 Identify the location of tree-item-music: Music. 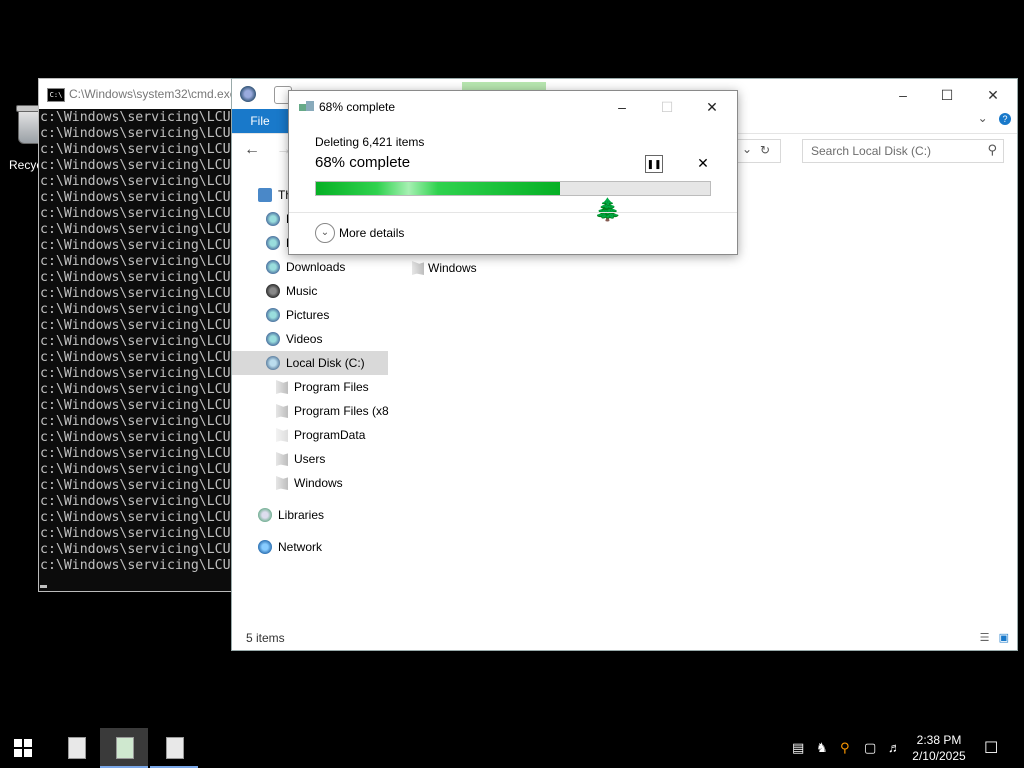
(310, 291).